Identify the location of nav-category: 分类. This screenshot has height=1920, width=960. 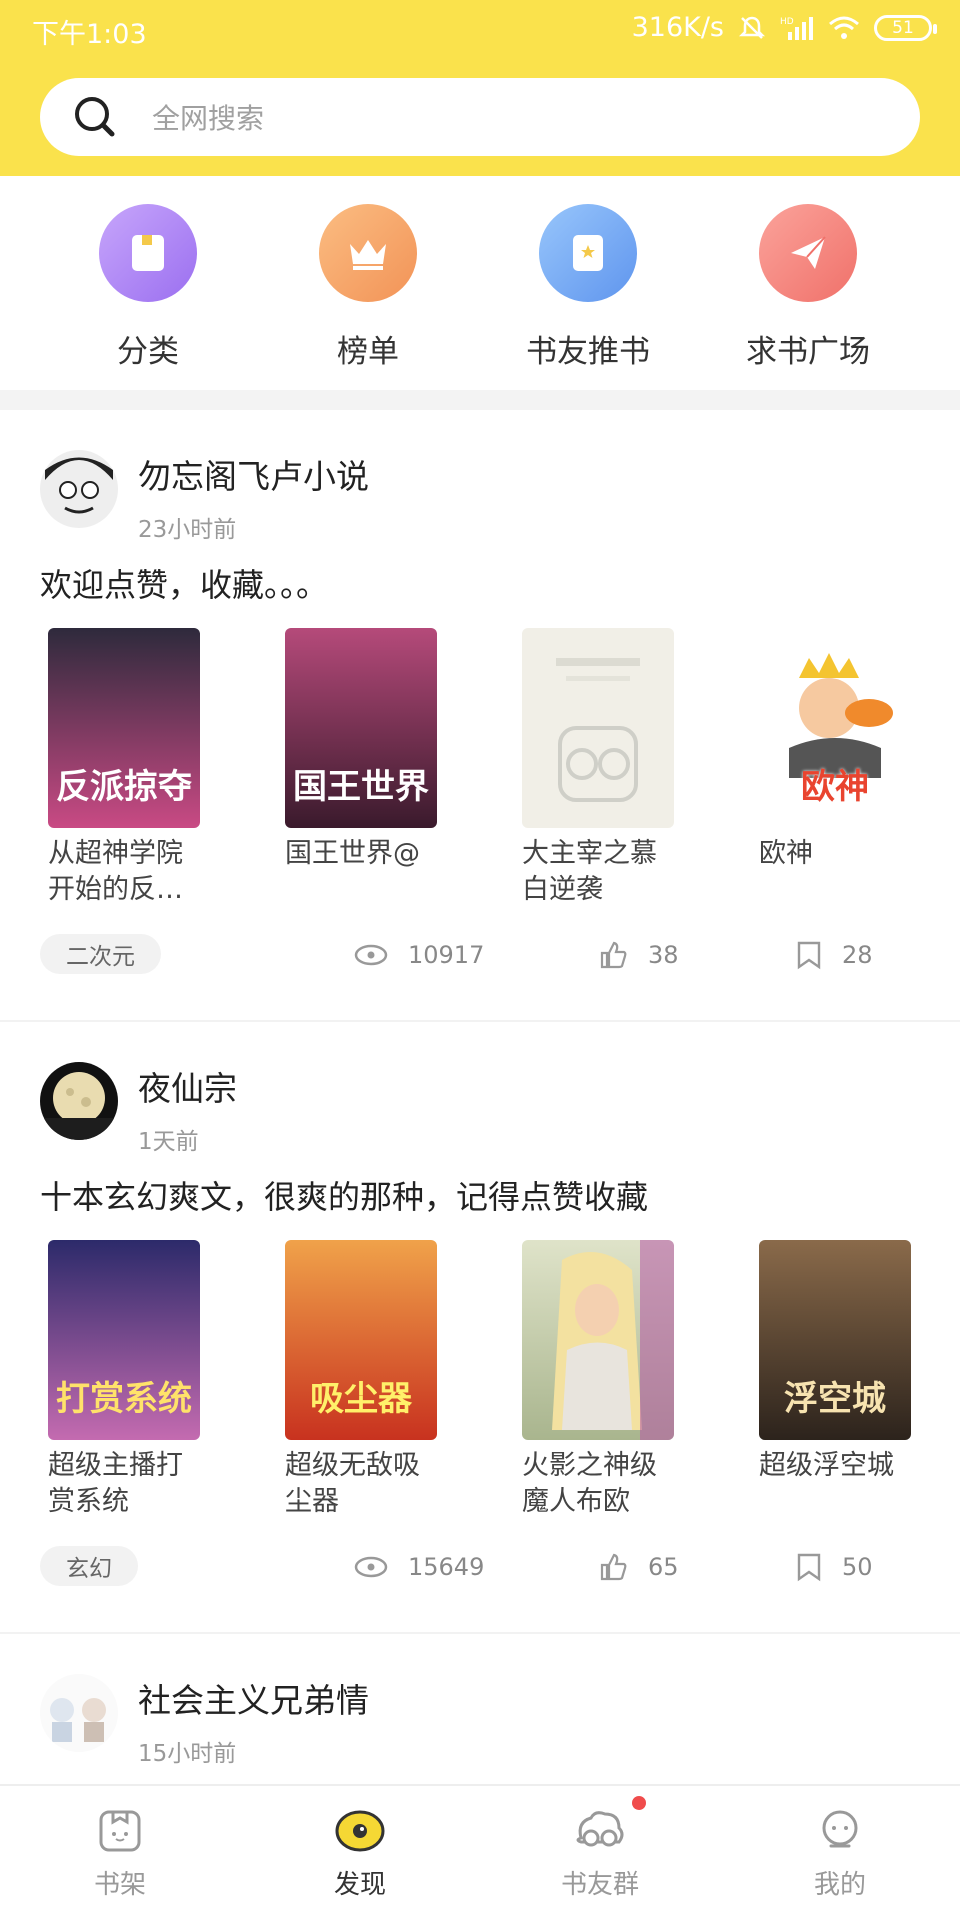
(148, 283).